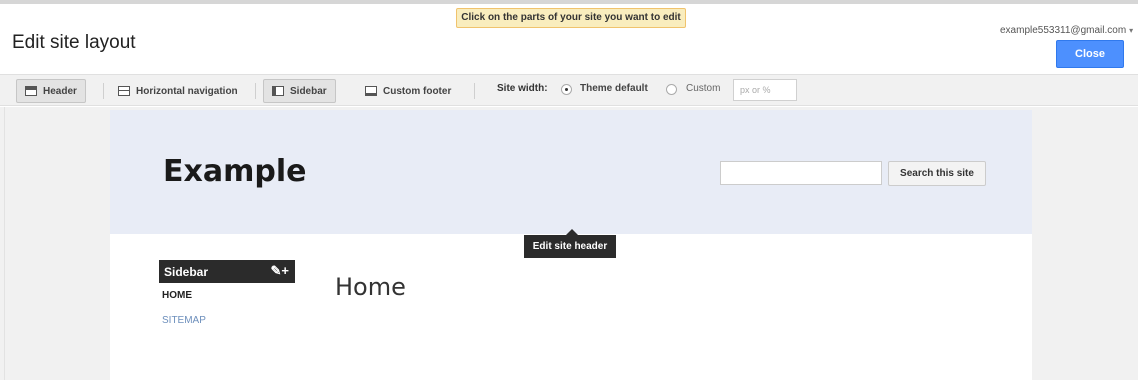 This screenshot has width=1138, height=380. What do you see at coordinates (765, 90) in the screenshot?
I see `custom-width-input` at bounding box center [765, 90].